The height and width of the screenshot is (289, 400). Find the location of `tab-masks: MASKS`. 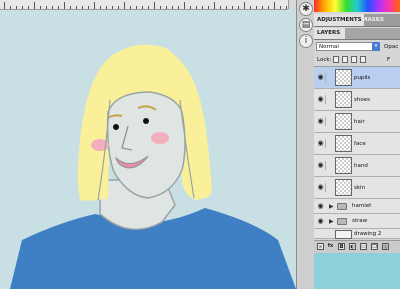

tab-masks: MASKS is located at coordinates (373, 20).